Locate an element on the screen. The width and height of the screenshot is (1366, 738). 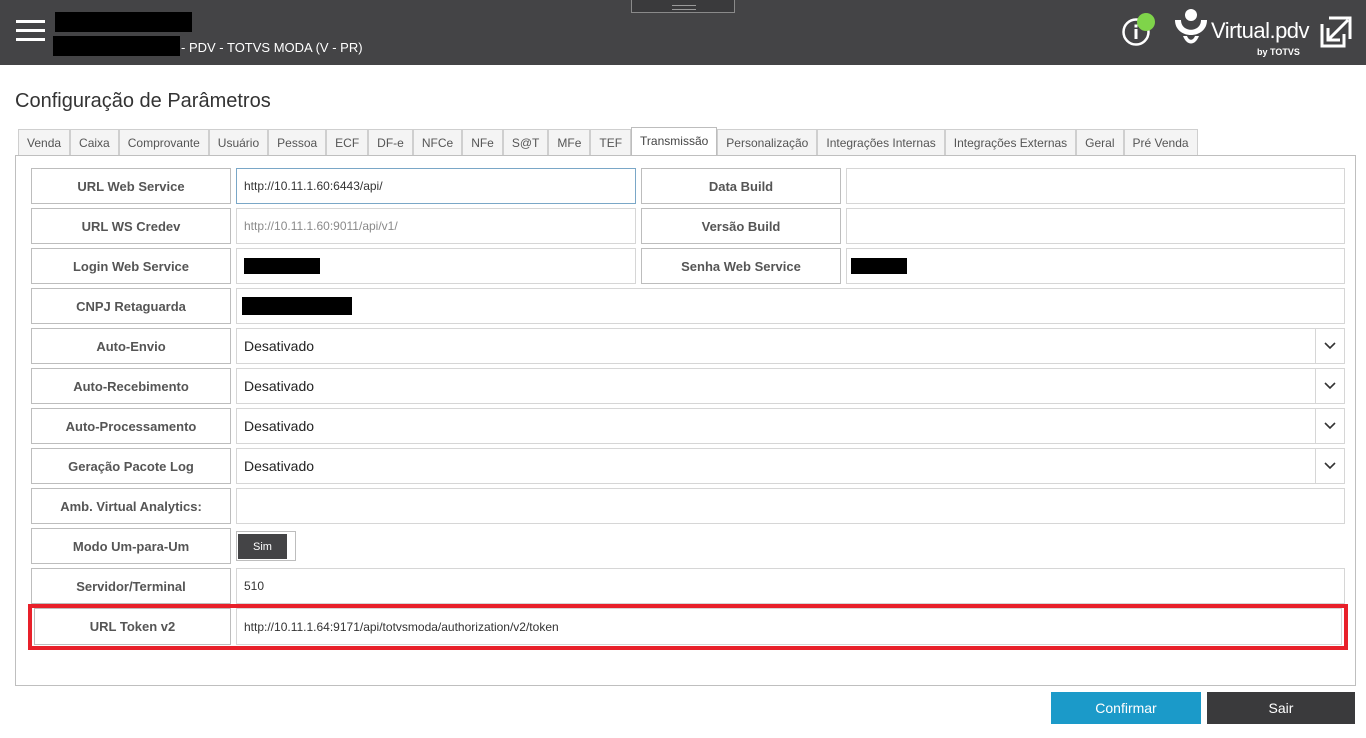
tab-tef: TEF is located at coordinates (611, 142).